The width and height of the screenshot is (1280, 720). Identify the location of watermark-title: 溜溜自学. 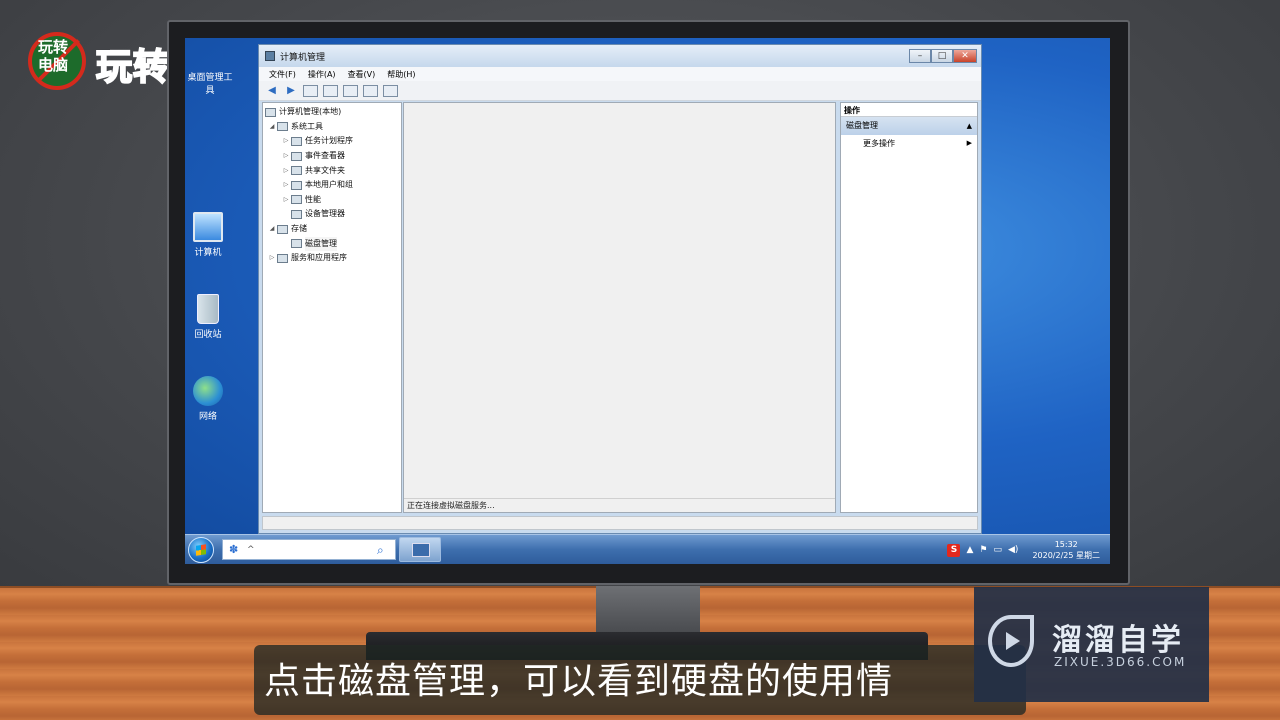
(1118, 640).